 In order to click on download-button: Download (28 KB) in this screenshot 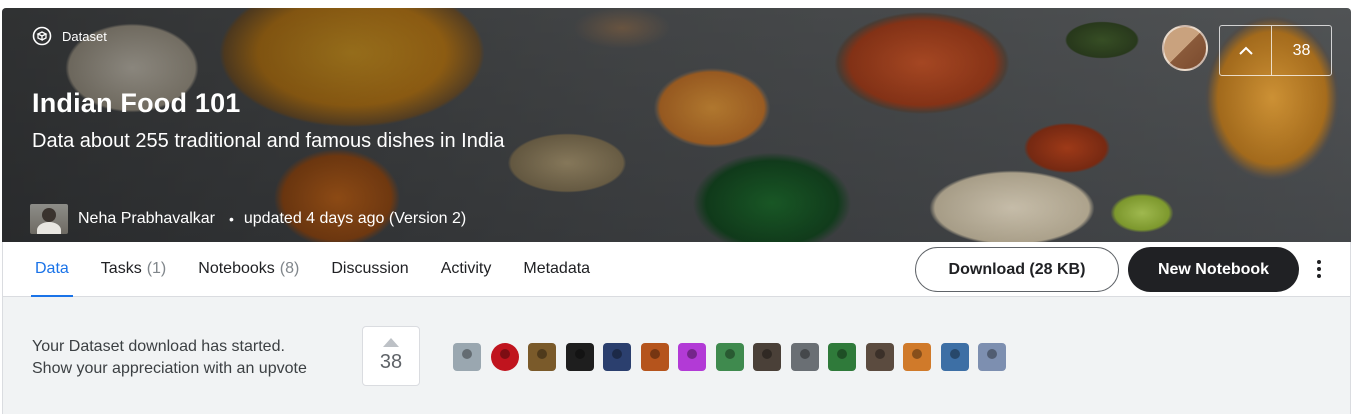, I will do `click(1017, 269)`.